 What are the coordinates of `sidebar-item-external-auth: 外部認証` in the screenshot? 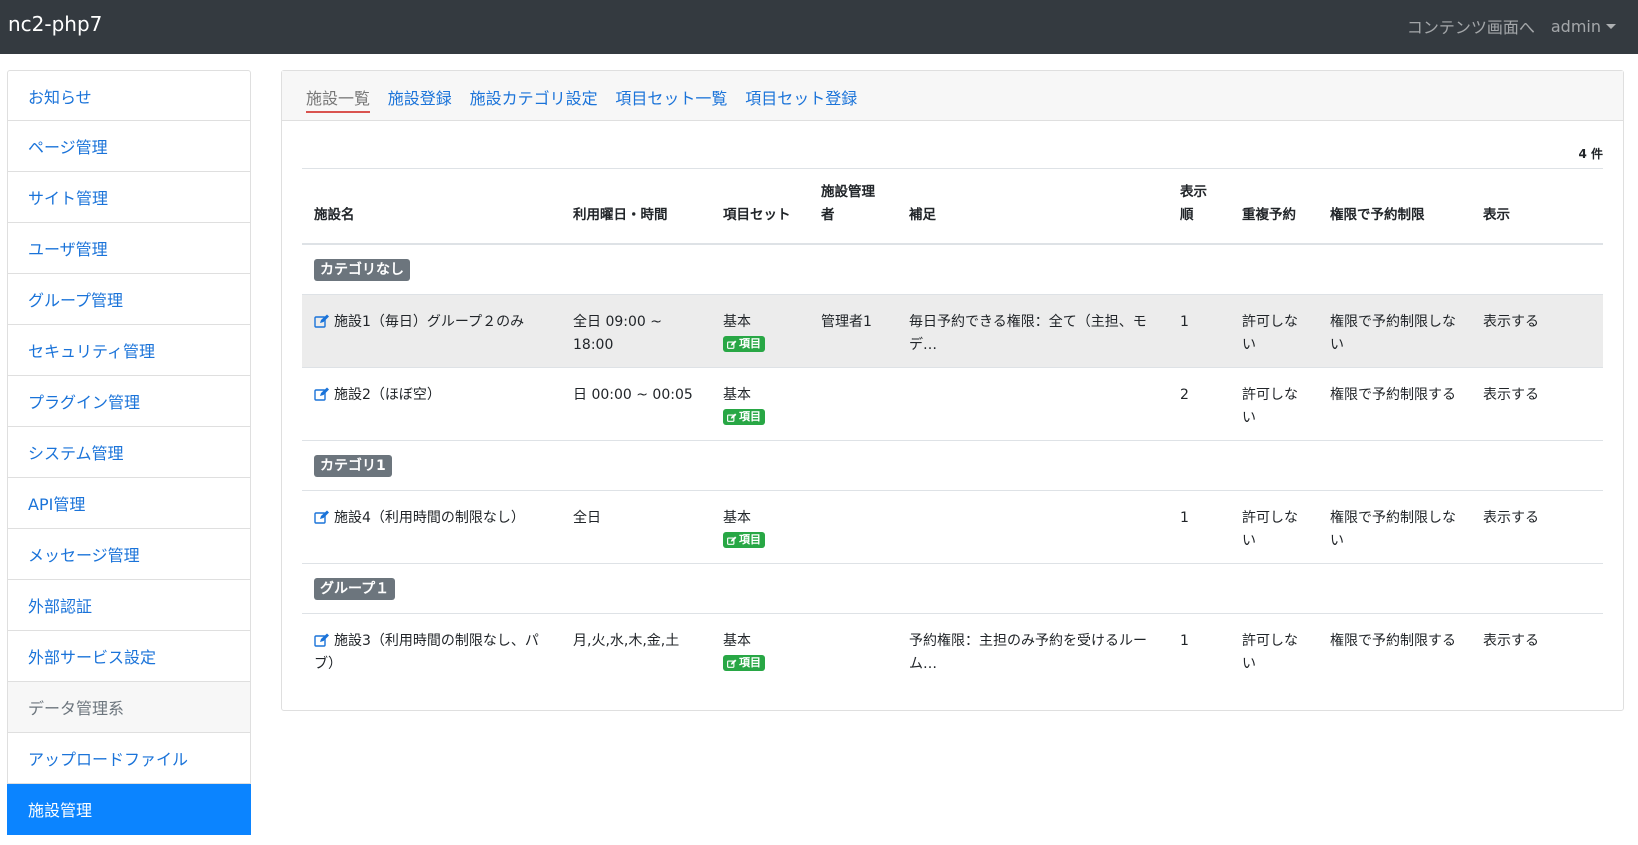 It's located at (129, 605).